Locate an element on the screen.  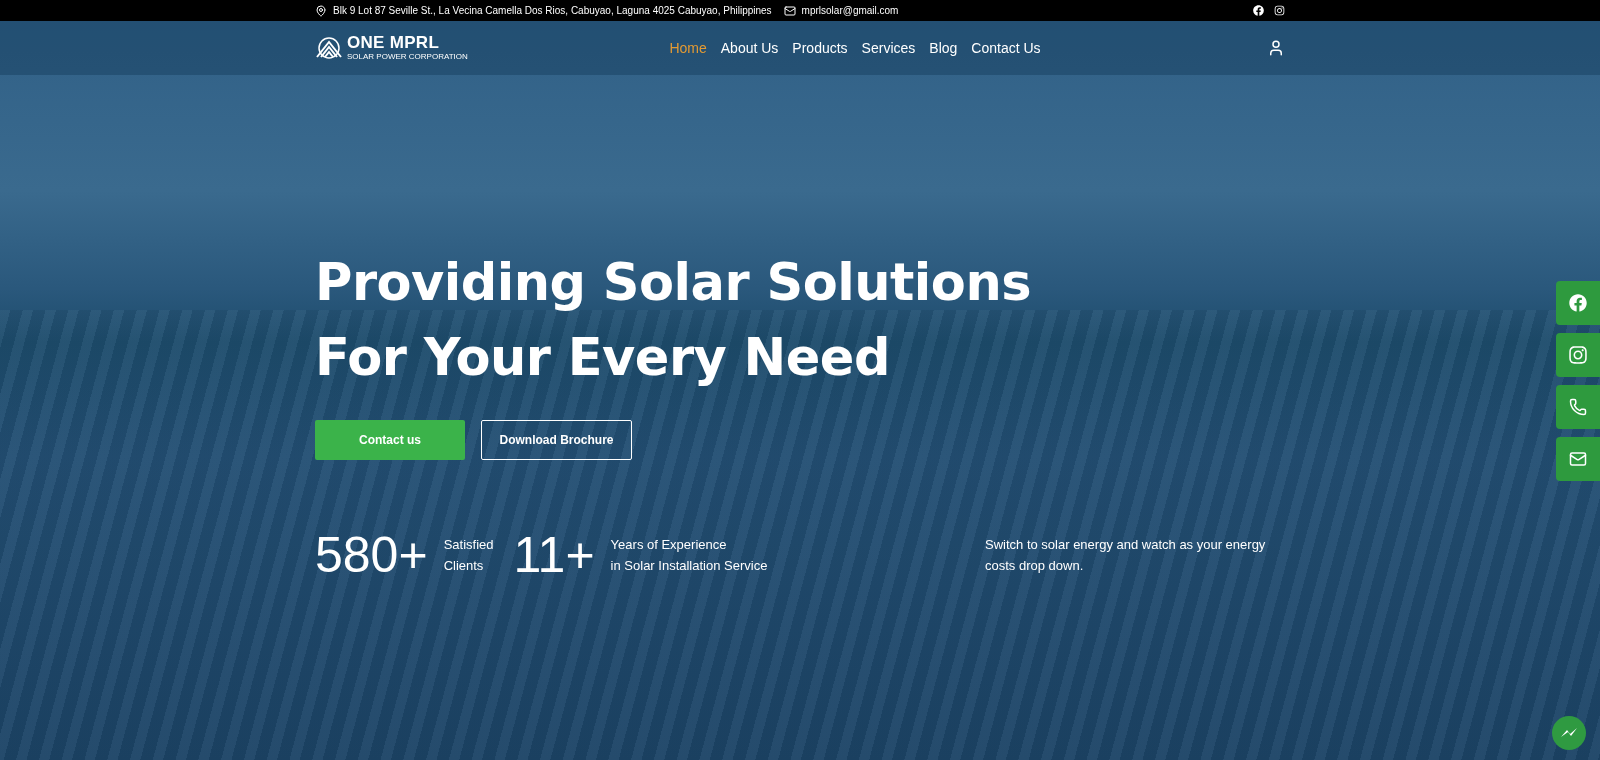
stat-label: Years of Experience in Solar Installation Service is located at coordinates (689, 555).